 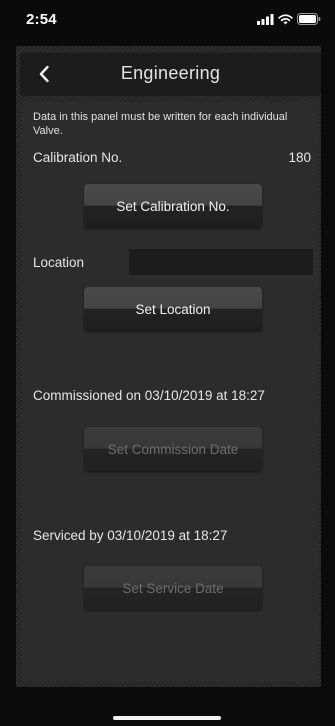 I want to click on nav-bar: Engineering, so click(x=170, y=74).